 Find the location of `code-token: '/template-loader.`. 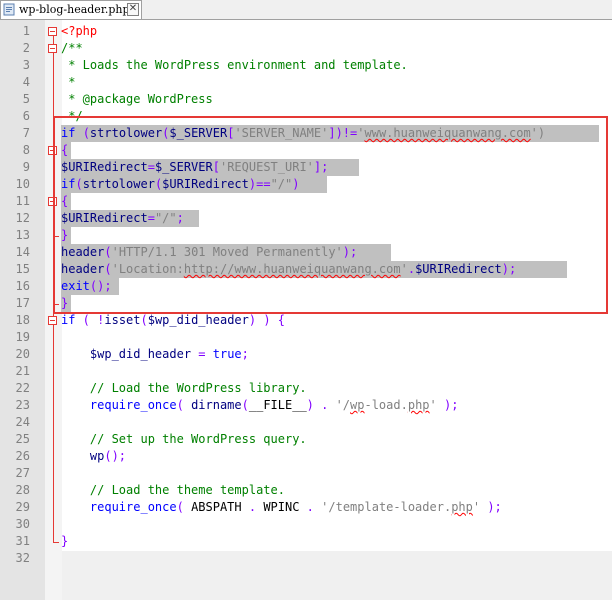

code-token: '/template-loader. is located at coordinates (386, 507).